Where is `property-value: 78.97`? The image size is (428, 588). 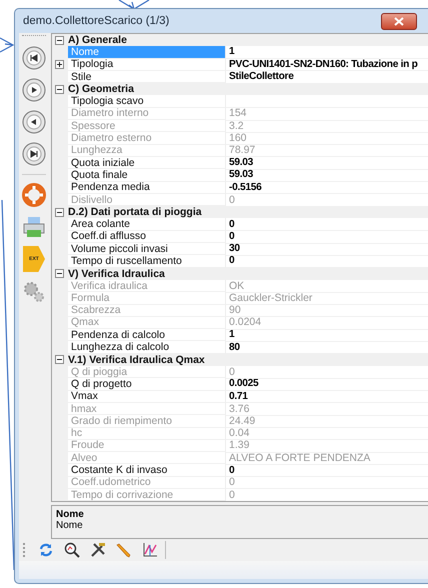 property-value: 78.97 is located at coordinates (242, 150).